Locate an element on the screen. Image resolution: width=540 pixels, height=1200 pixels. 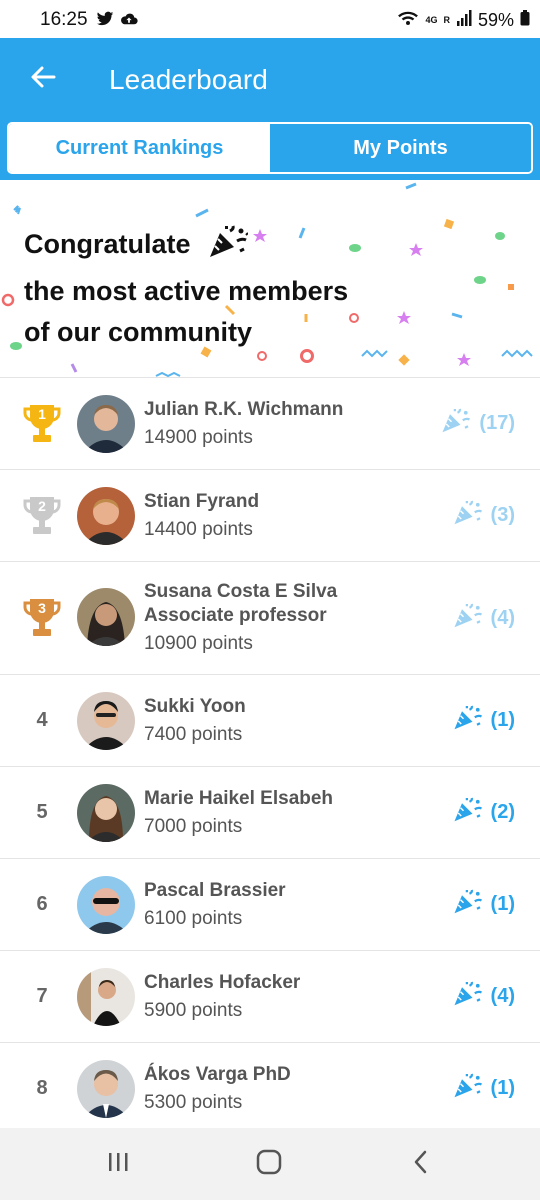
member-points: 7000 points is located at coordinates (193, 826).